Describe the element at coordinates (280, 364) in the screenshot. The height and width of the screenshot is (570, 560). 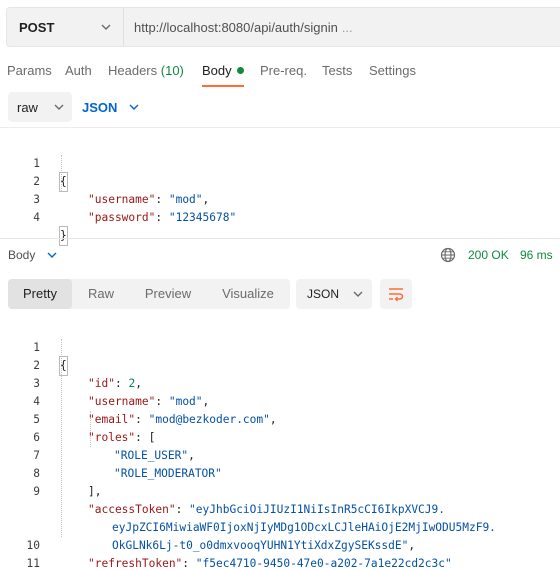
I see `code-line: 2 "id": 2,` at that location.